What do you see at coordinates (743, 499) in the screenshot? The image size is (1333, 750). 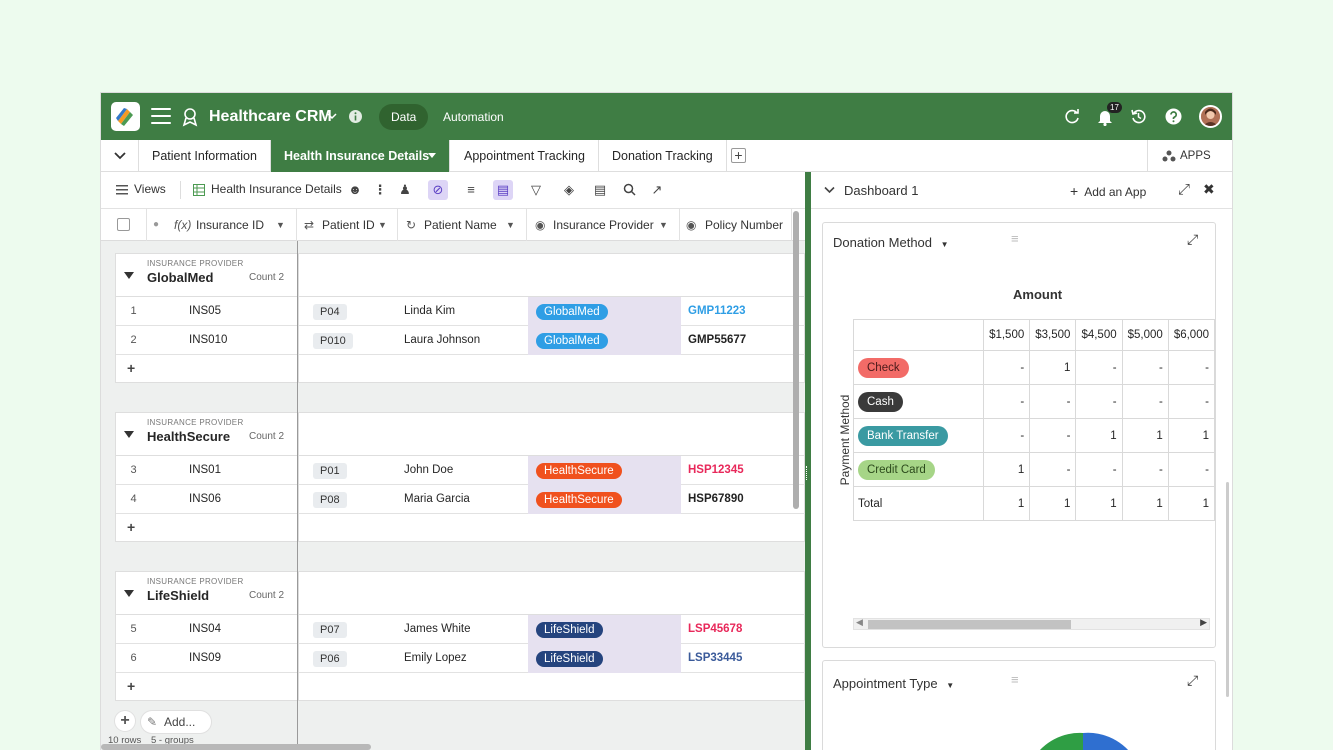 I see `policy-number-cell: HSP67890` at bounding box center [743, 499].